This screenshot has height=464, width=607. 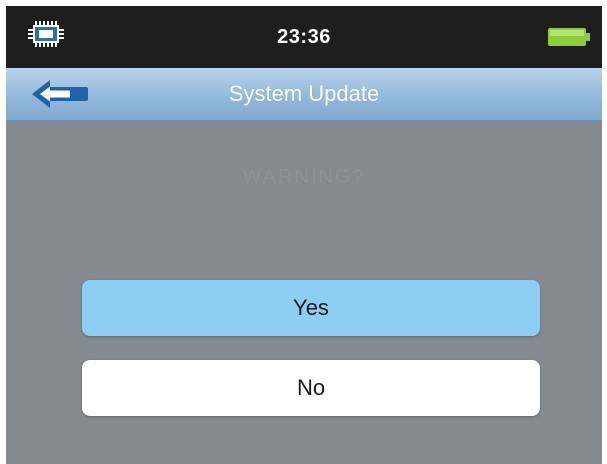 I want to click on no-button: No, so click(x=311, y=388).